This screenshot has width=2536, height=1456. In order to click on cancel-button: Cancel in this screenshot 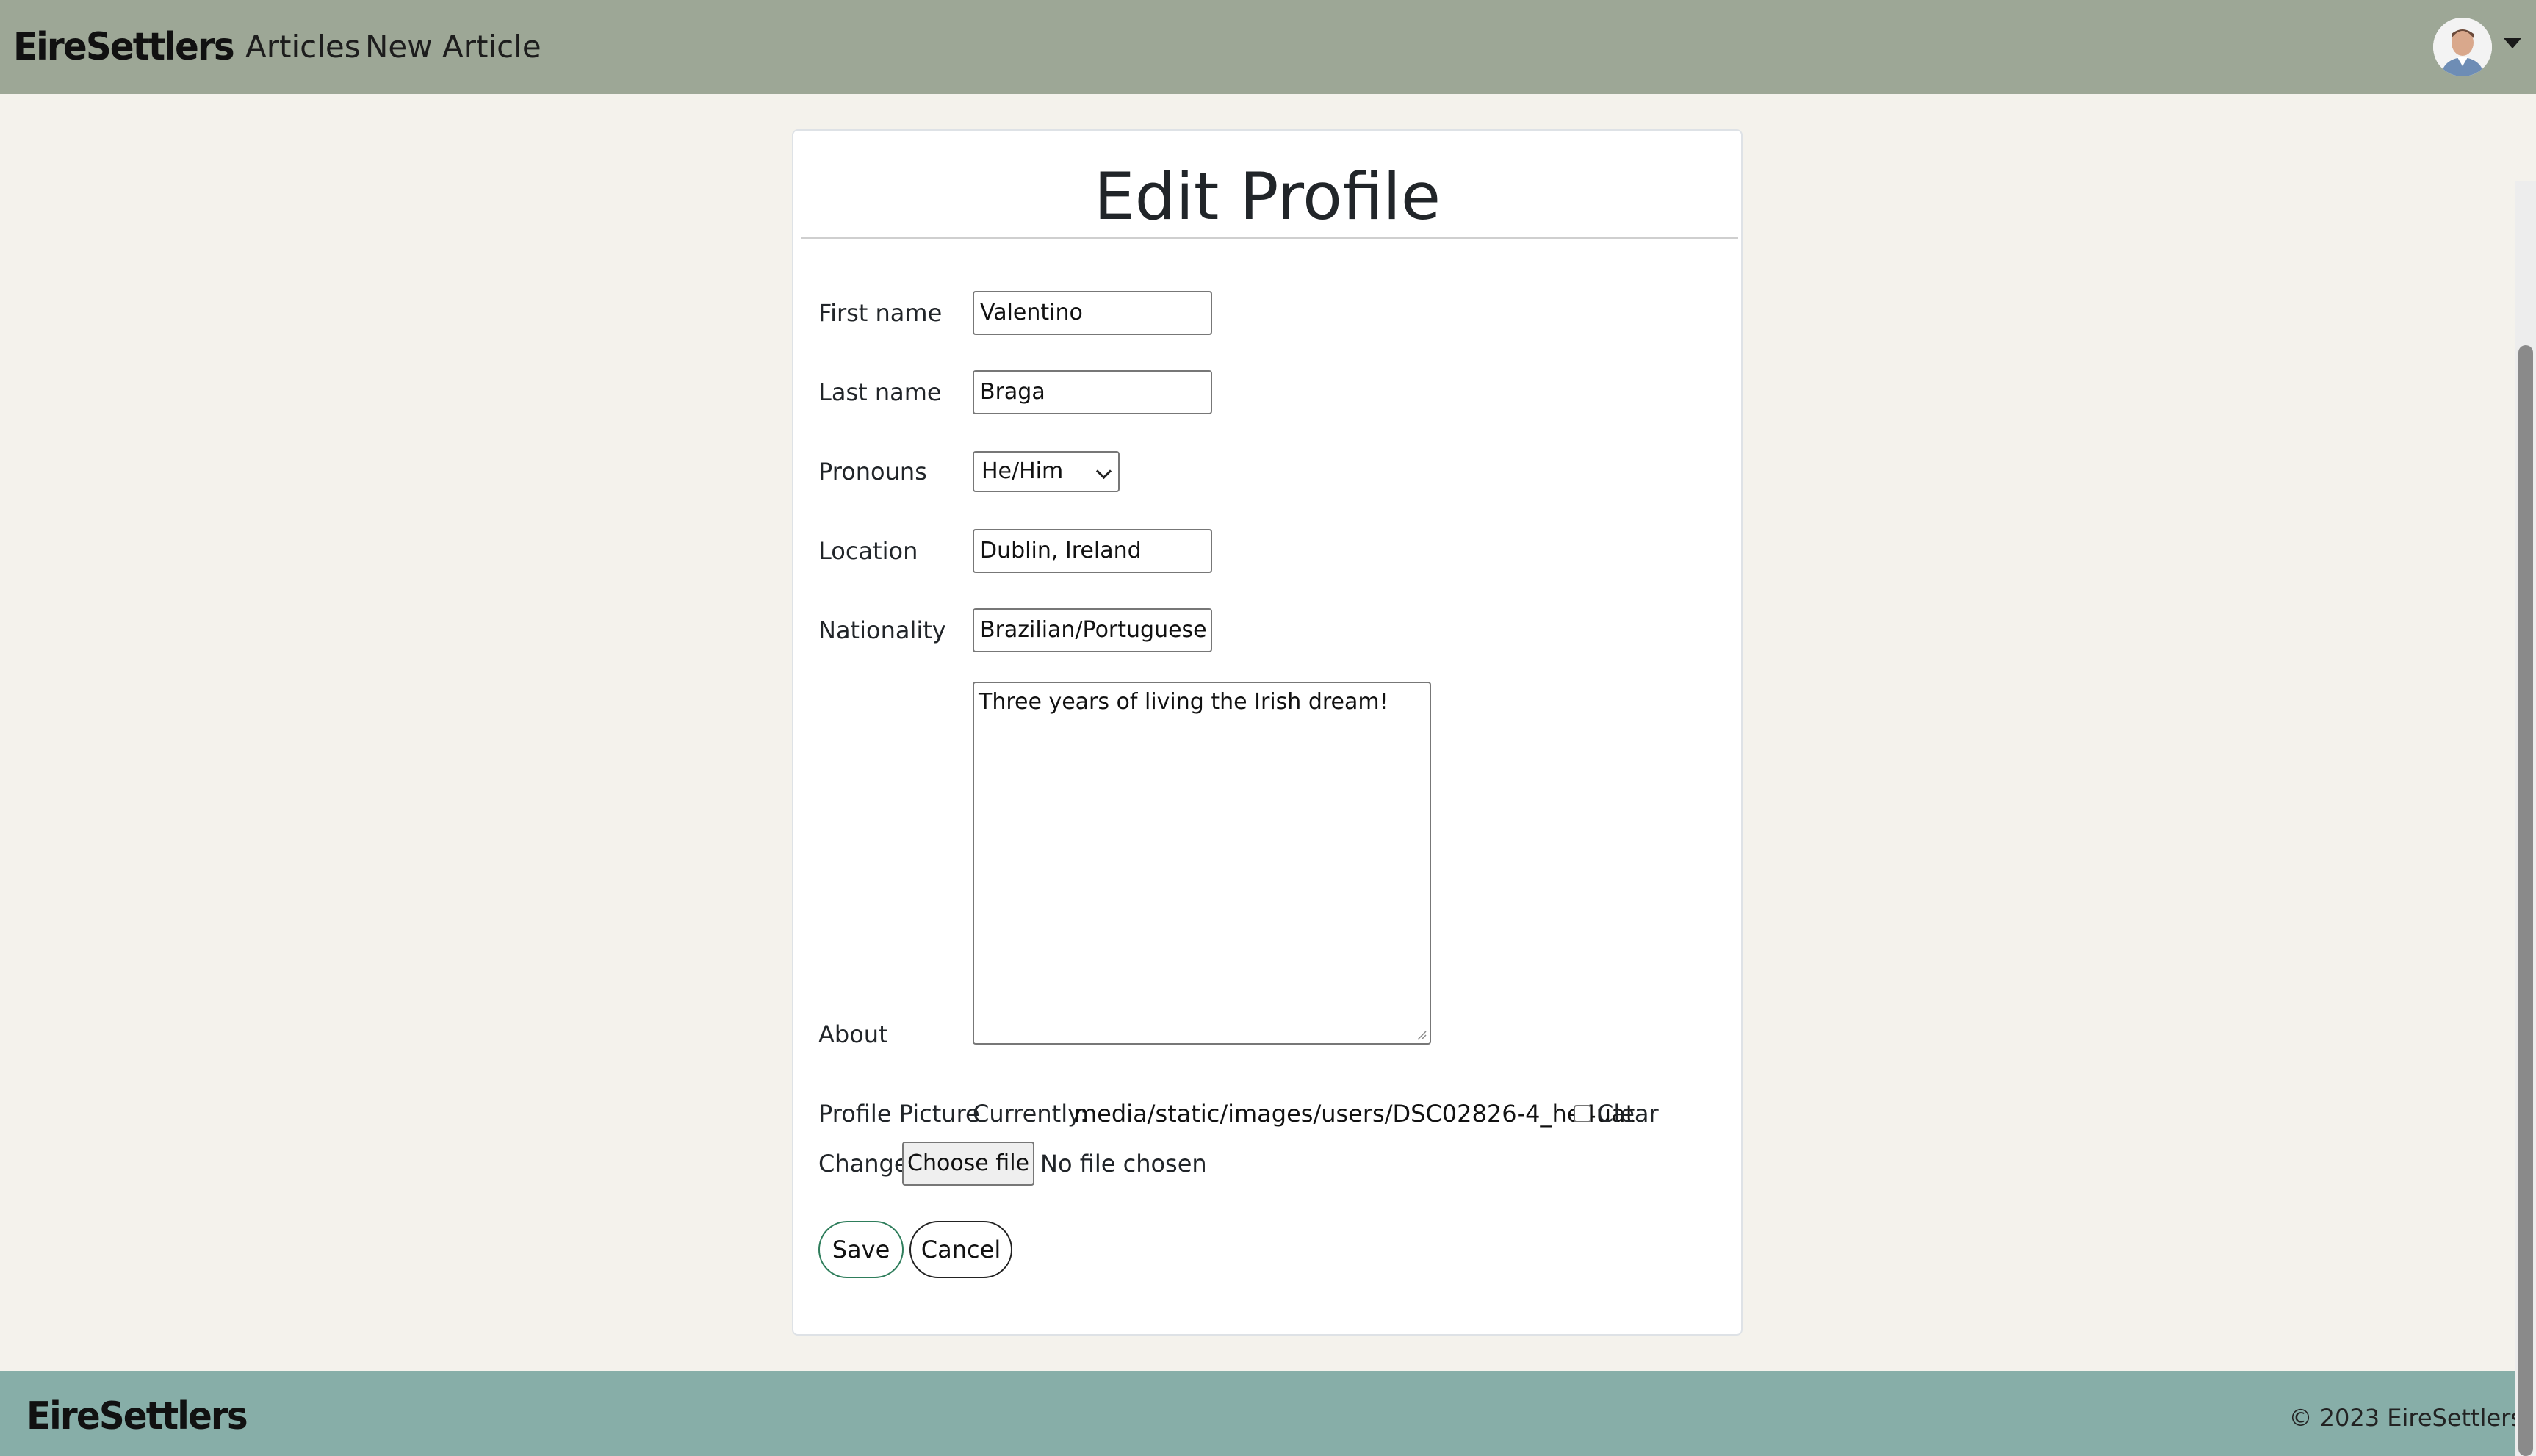, I will do `click(960, 1249)`.